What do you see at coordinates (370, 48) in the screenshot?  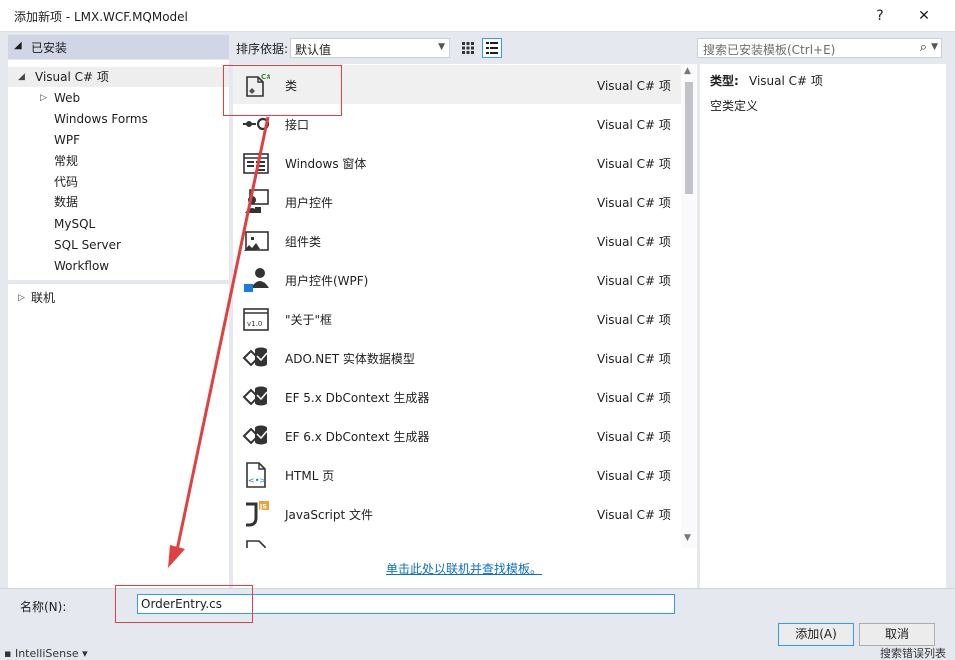 I see `sort-dropdown: 默认值 ▼` at bounding box center [370, 48].